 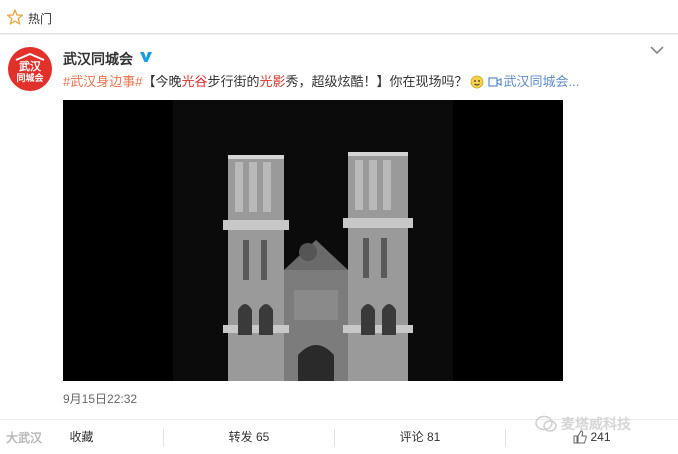 I want to click on post-text-part3: 秀，超级炫酷！】你在现场吗？, so click(x=376, y=81).